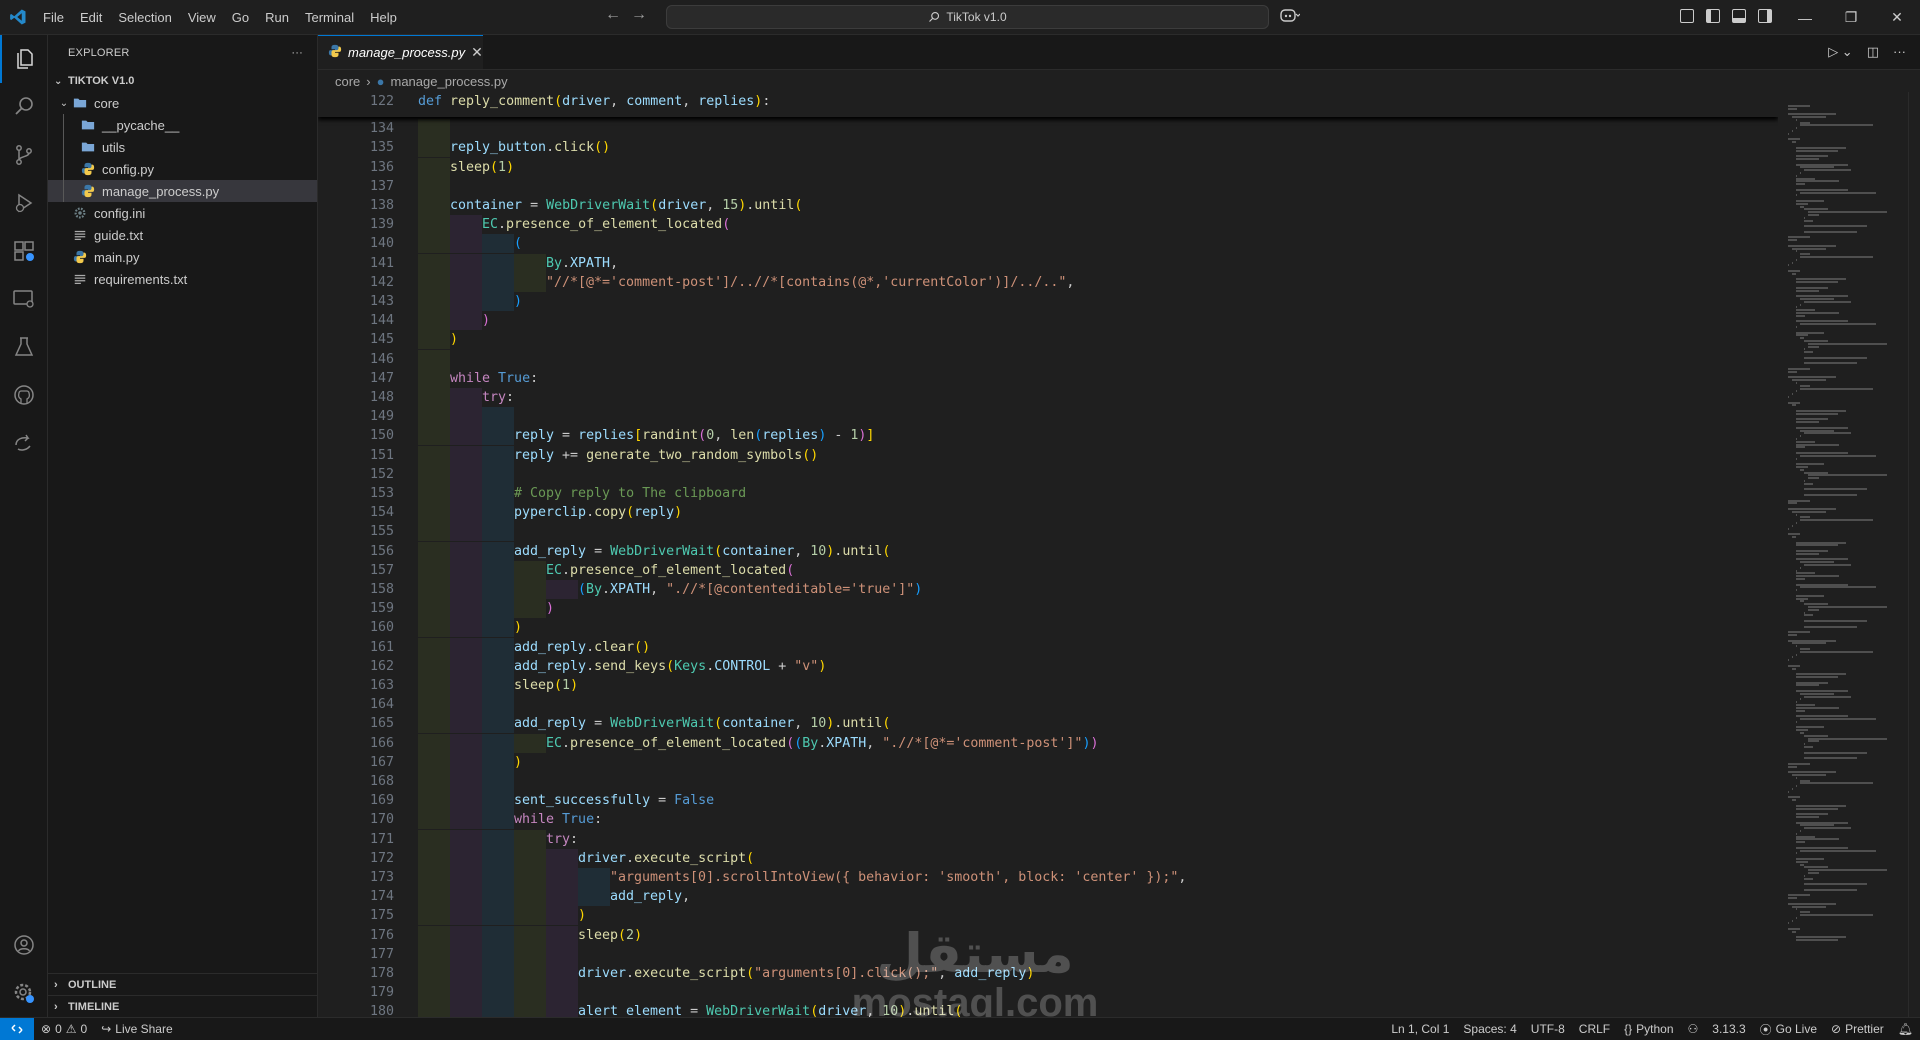 Image resolution: width=1920 pixels, height=1040 pixels. What do you see at coordinates (1905, 1029) in the screenshot?
I see `notifications-bell-icon: 🔔︎` at bounding box center [1905, 1029].